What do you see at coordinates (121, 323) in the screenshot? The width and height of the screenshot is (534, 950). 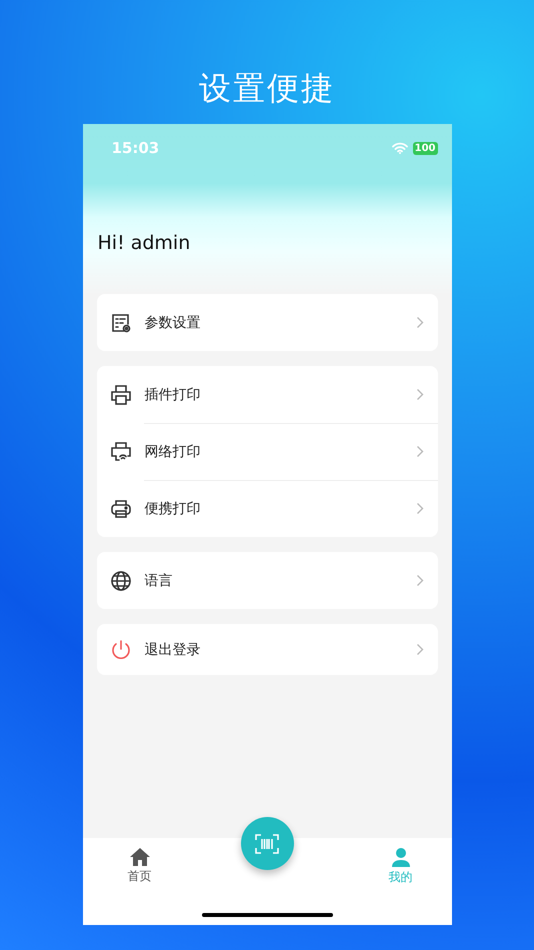 I see `settings-list-icon` at bounding box center [121, 323].